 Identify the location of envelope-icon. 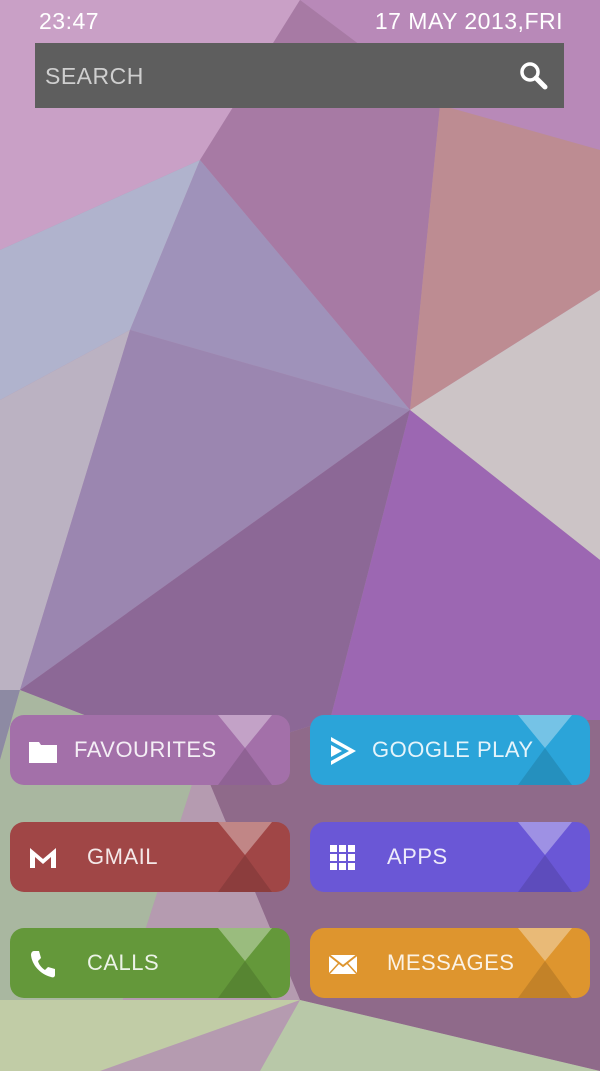
(343, 964).